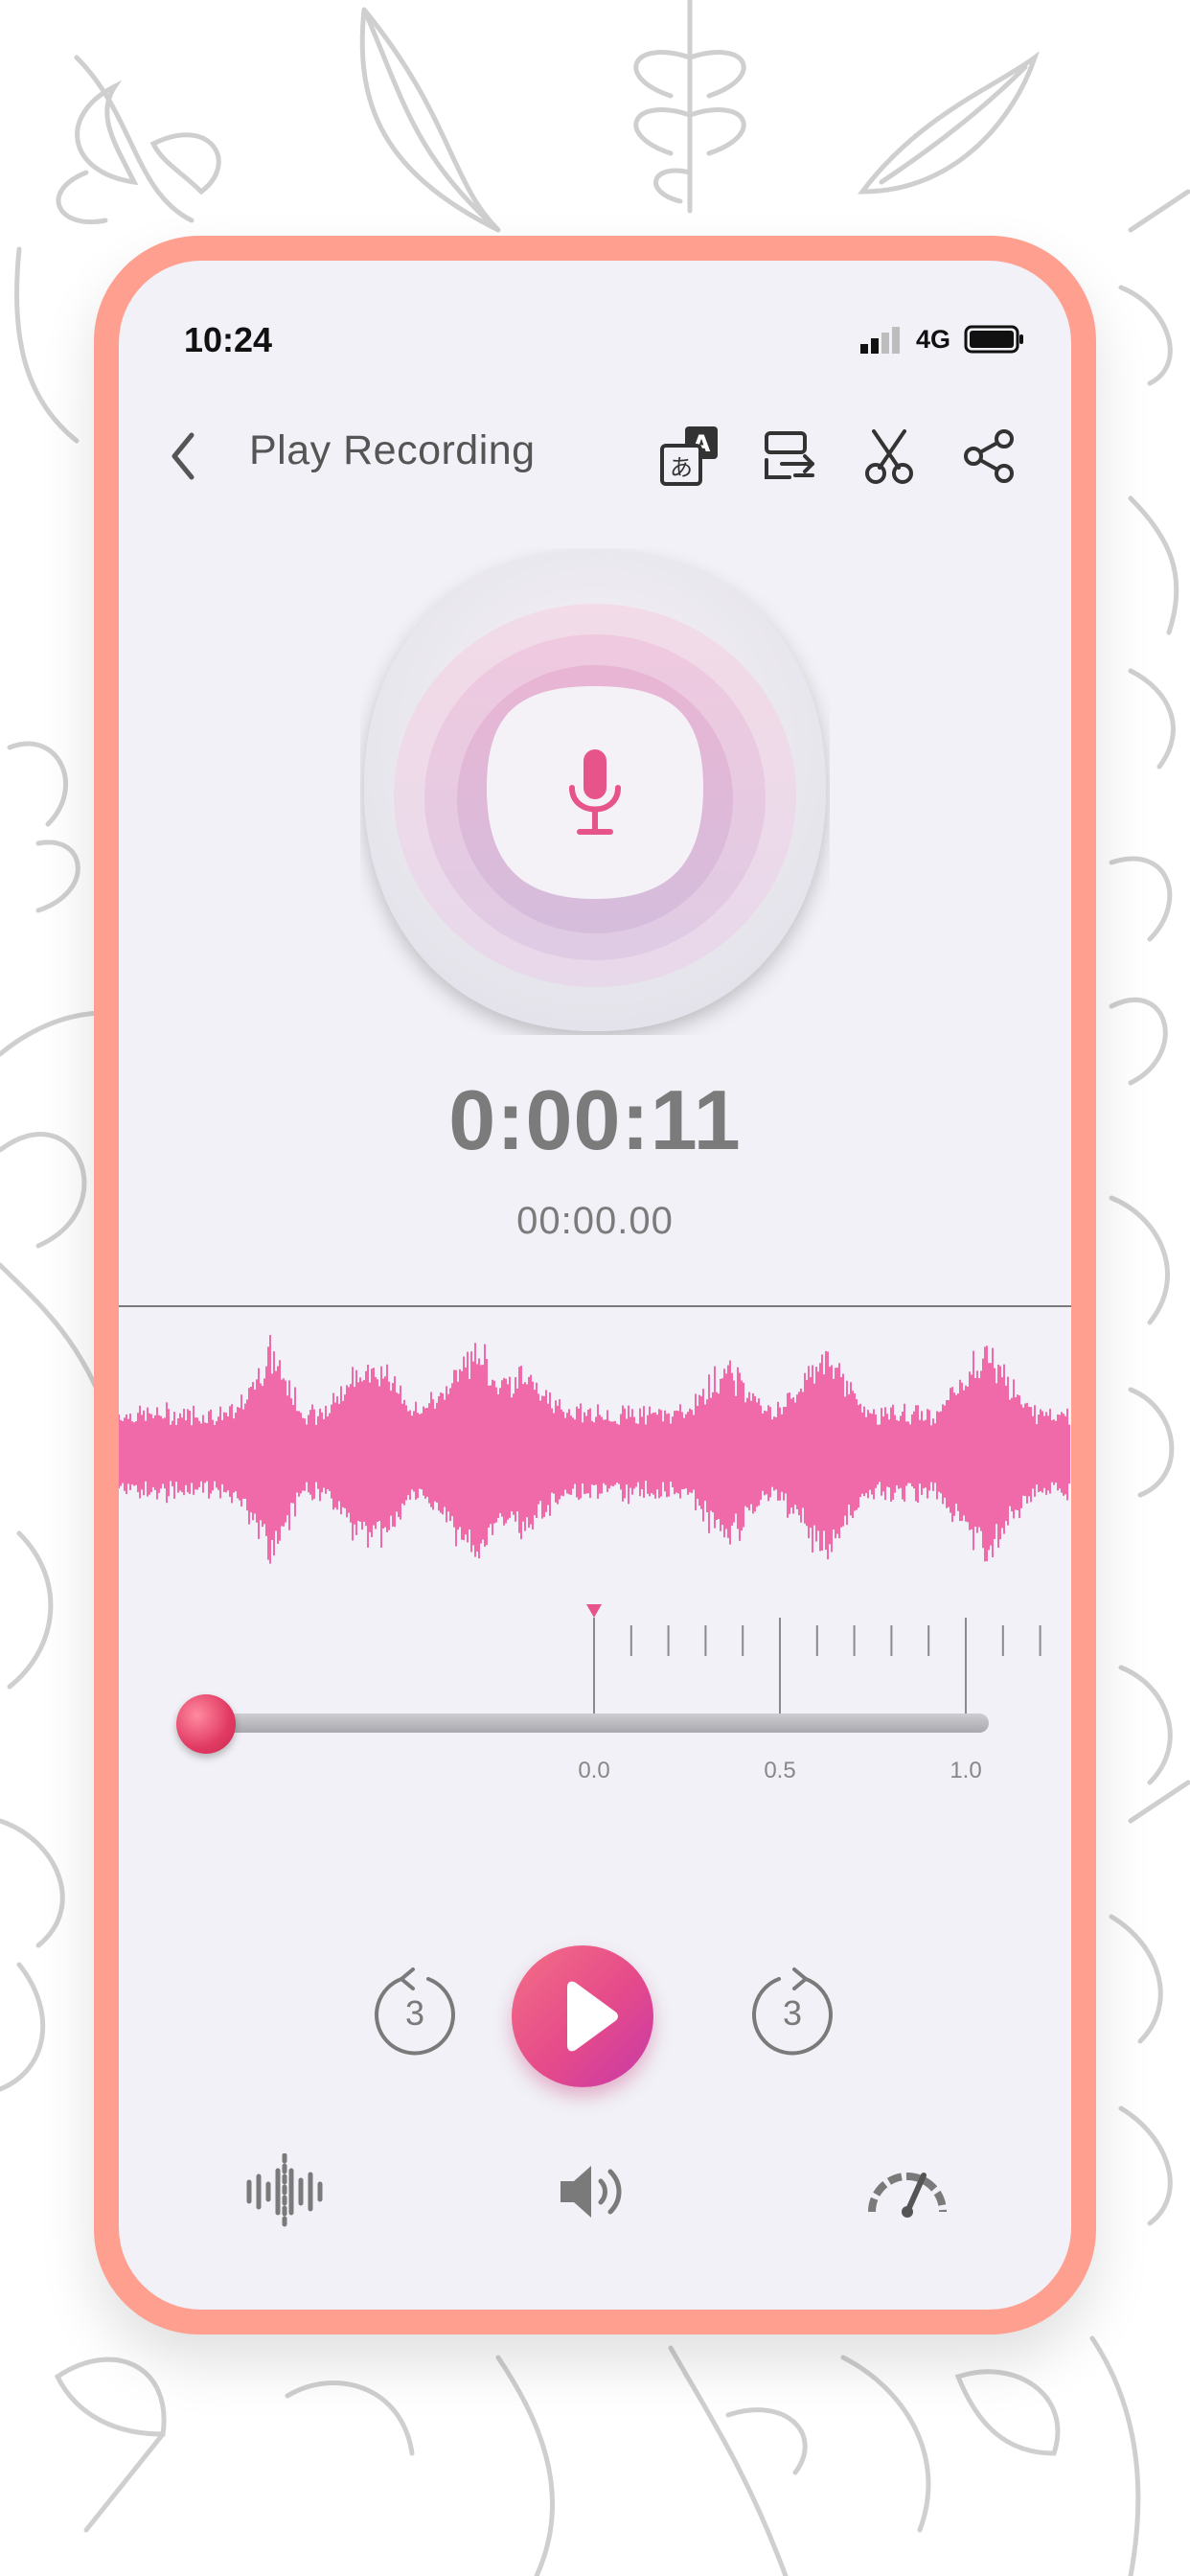 The width and height of the screenshot is (1190, 2576). I want to click on convert-button, so click(790, 456).